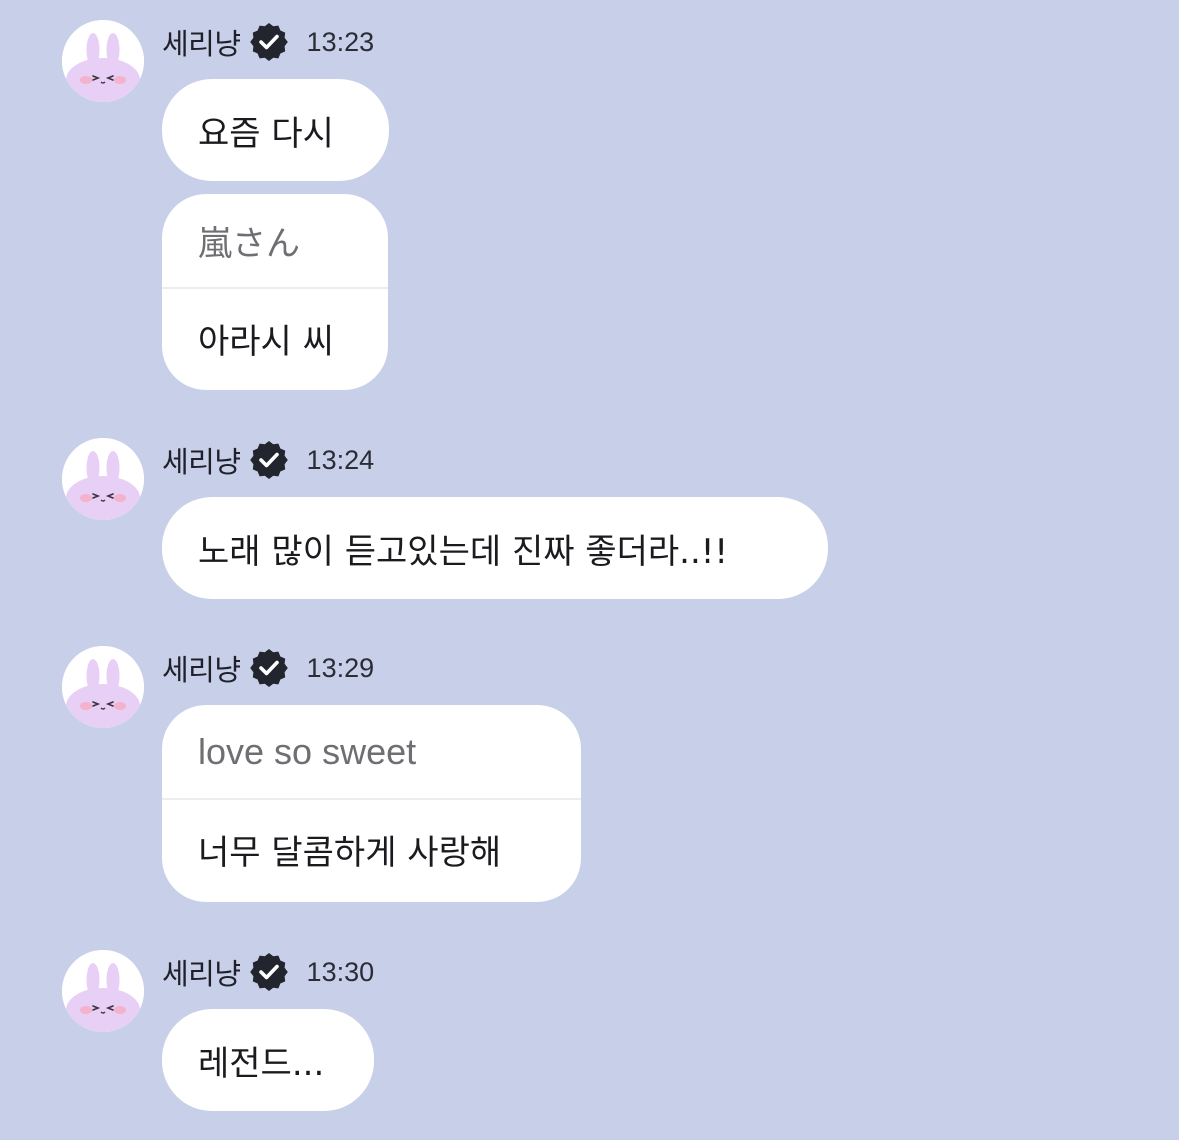  Describe the element at coordinates (266, 342) in the screenshot. I see `reply-text-value: 아라시 씨` at that location.